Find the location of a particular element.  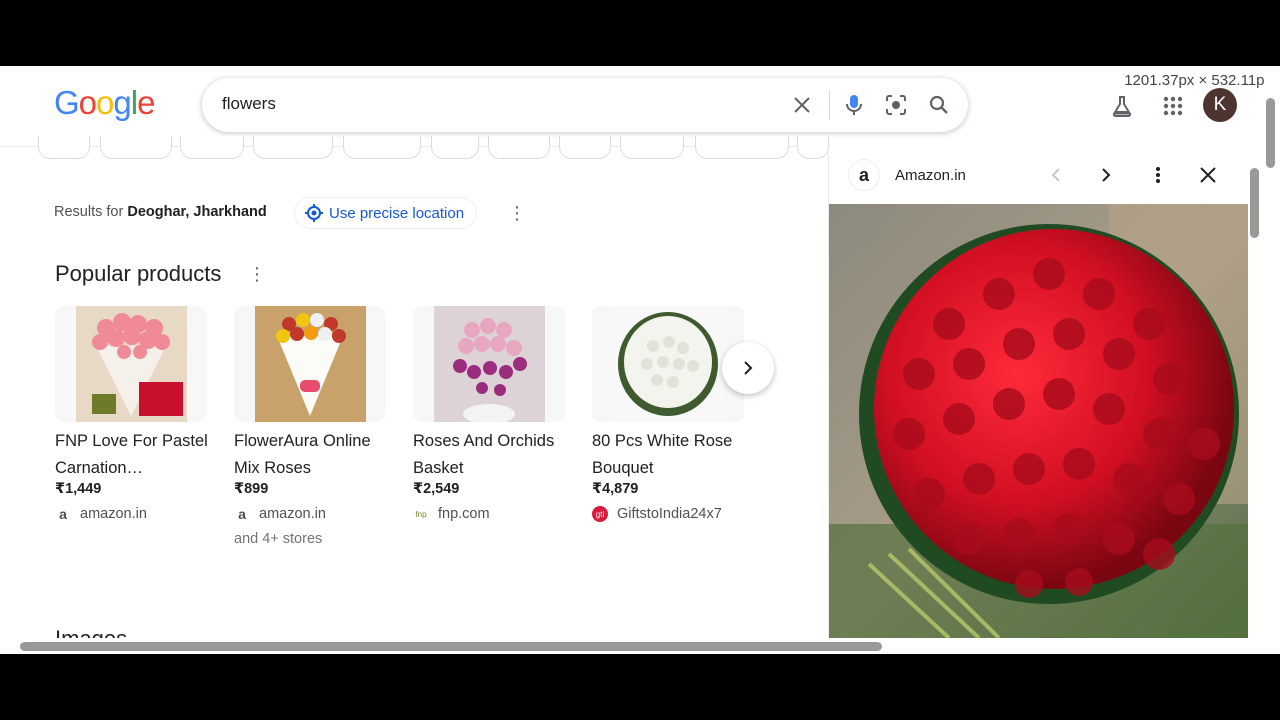

product-price: ₹2,549 is located at coordinates (436, 489).